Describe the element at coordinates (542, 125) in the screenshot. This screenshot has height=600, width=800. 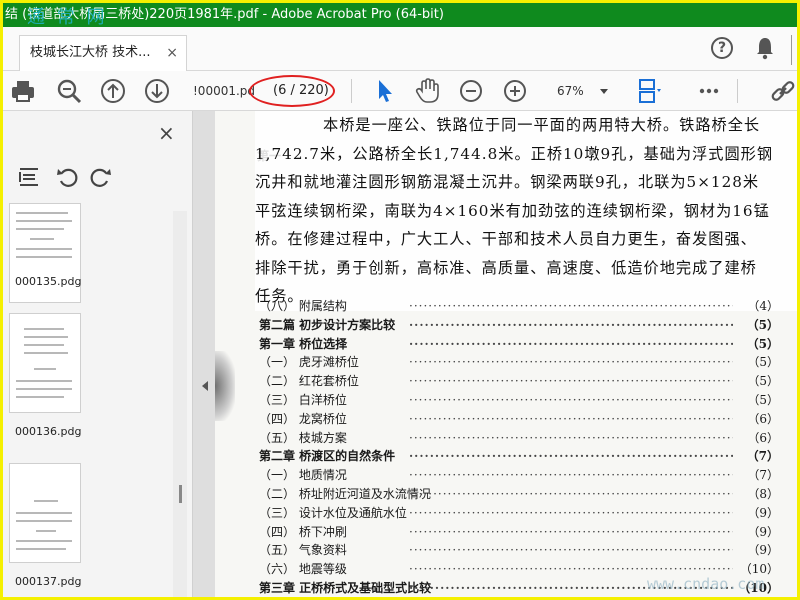
I see `paragraph-line: 本桥是一座公、铁路位于同一平面的两用特大桥。铁路桥全长` at that location.